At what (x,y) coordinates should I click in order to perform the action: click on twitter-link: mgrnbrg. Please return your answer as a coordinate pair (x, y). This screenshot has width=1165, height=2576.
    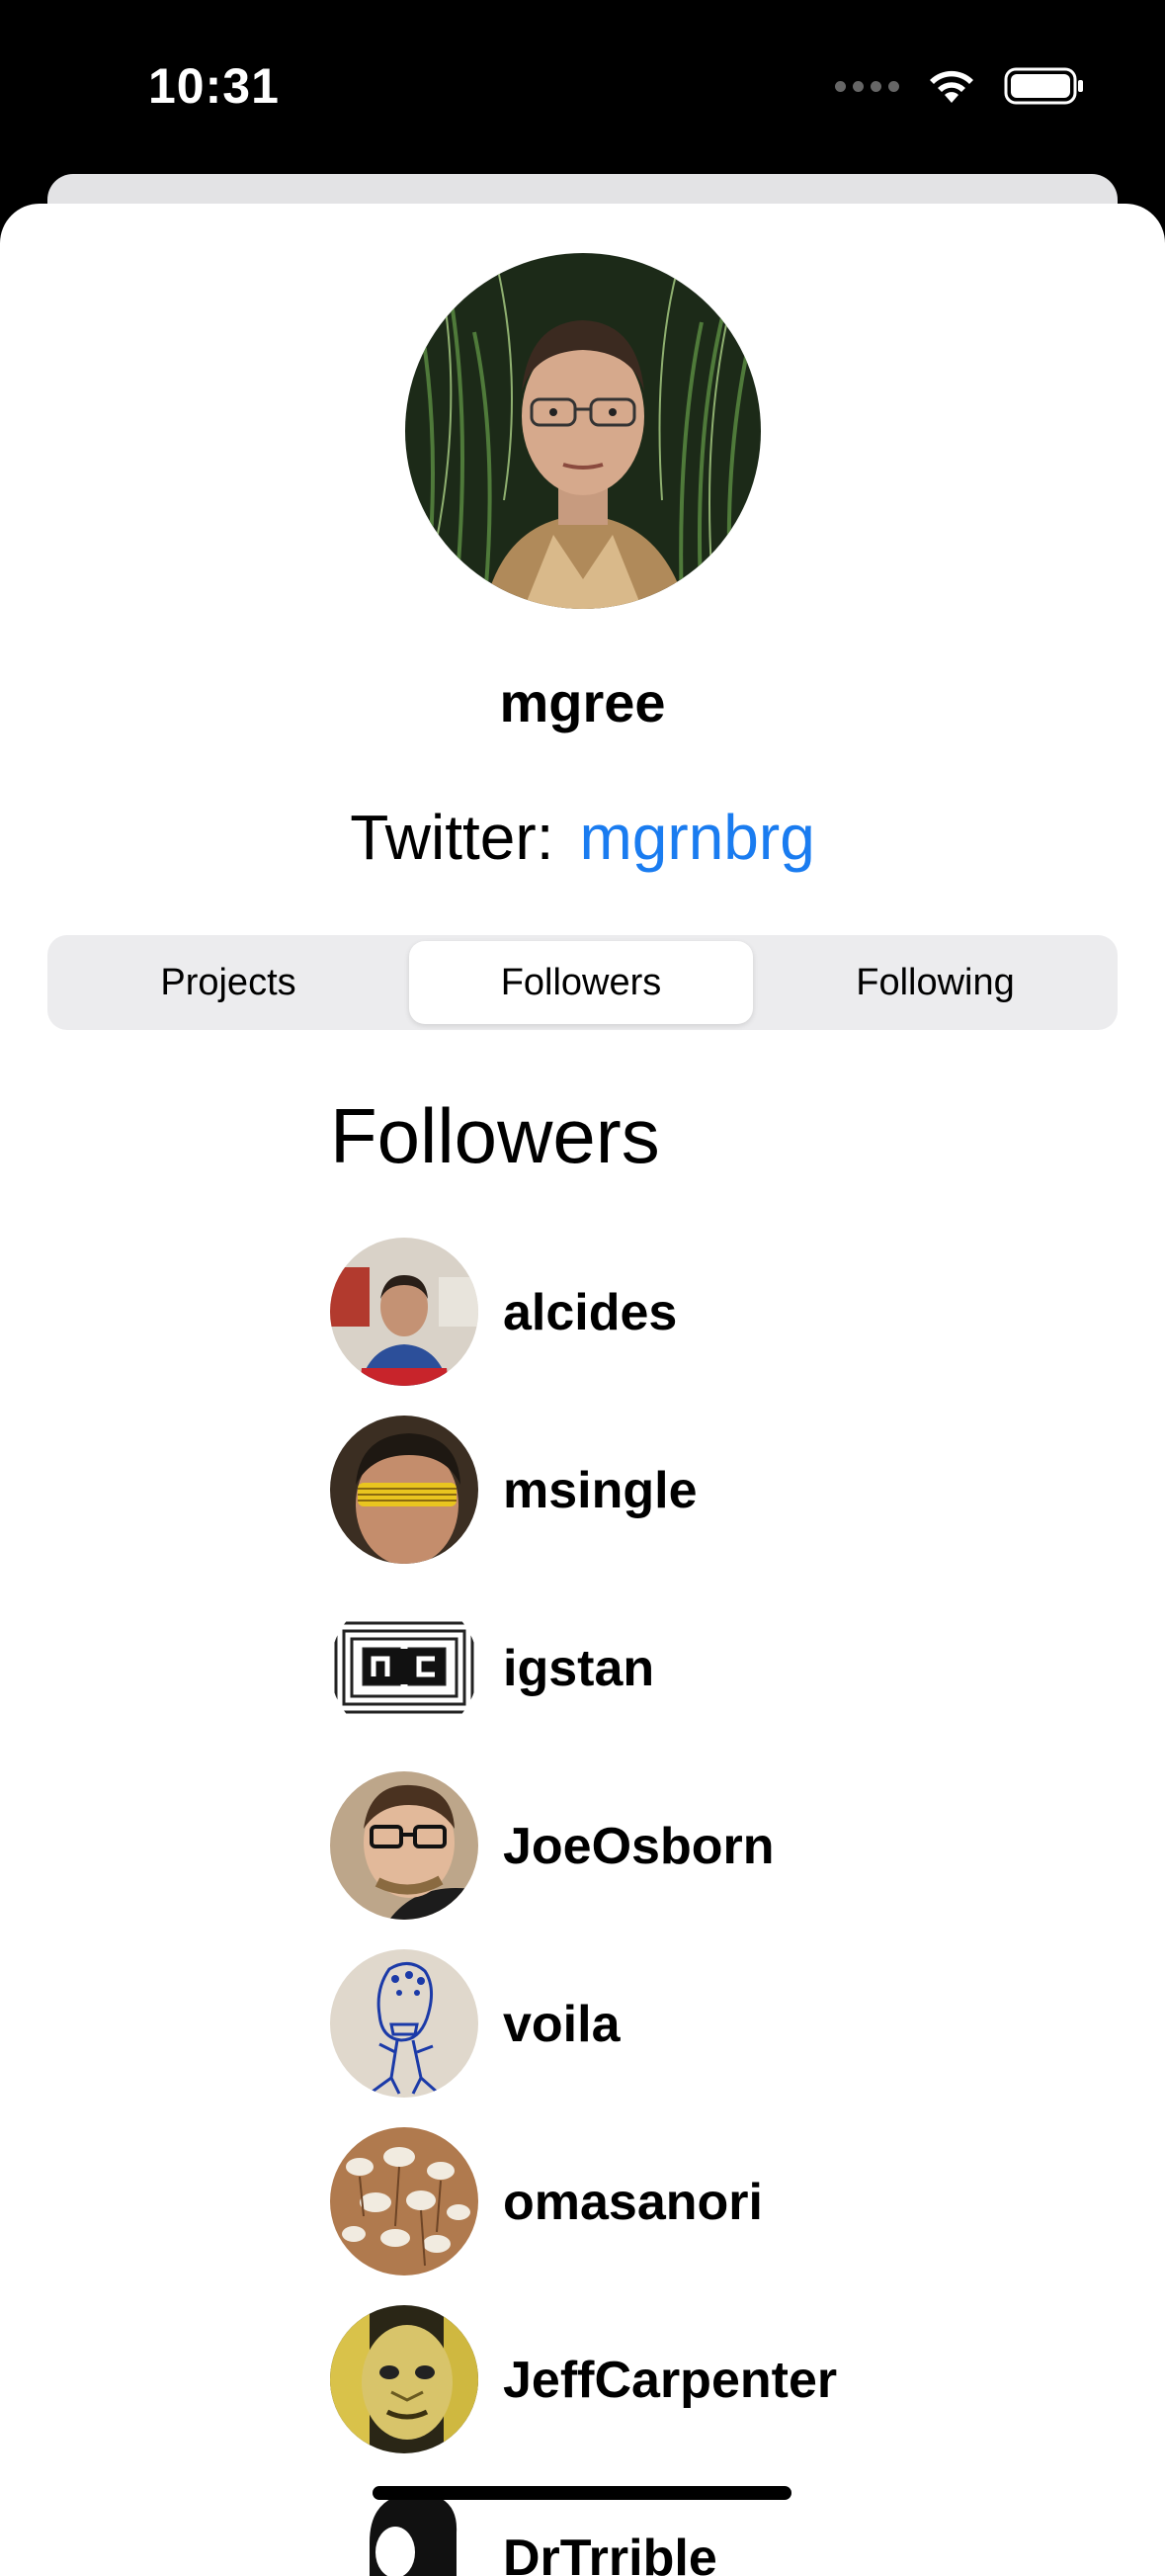
    Looking at the image, I should click on (696, 837).